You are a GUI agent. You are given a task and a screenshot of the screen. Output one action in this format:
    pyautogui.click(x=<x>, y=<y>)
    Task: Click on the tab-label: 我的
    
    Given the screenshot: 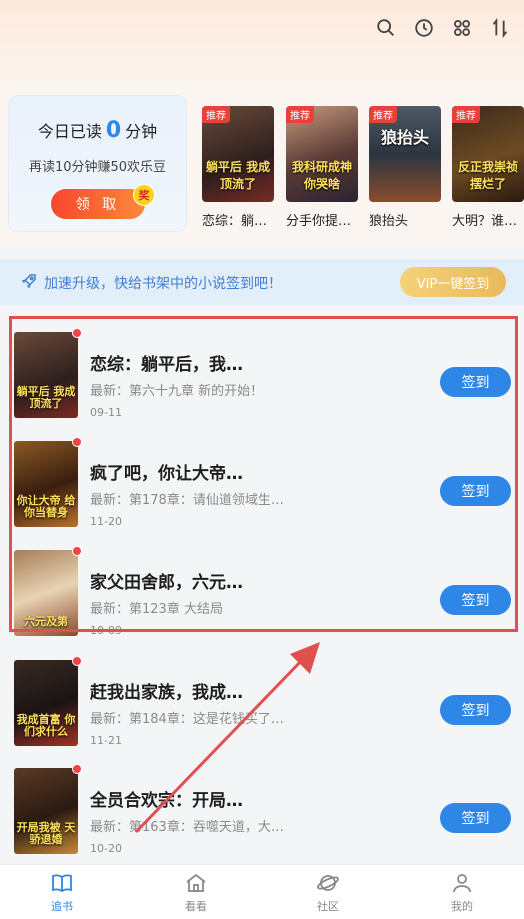 What is the action you would take?
    pyautogui.click(x=462, y=906)
    